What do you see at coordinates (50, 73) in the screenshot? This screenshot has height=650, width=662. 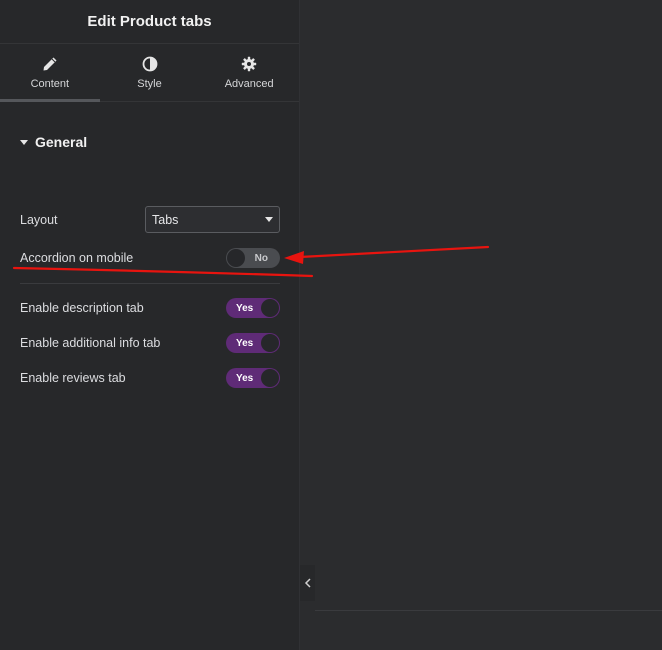 I see `tab-content: Content` at bounding box center [50, 73].